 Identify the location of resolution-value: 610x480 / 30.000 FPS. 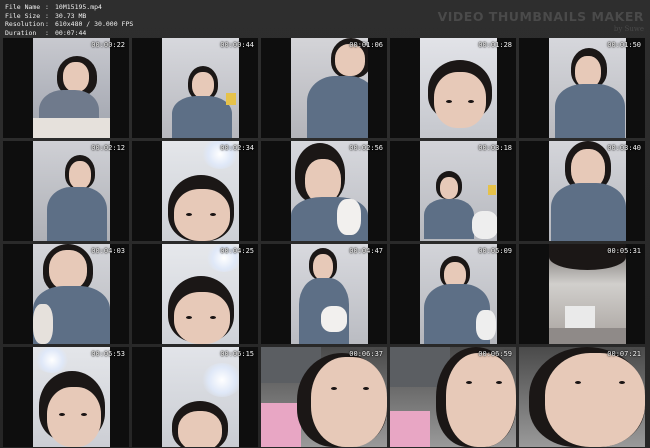
(94, 24).